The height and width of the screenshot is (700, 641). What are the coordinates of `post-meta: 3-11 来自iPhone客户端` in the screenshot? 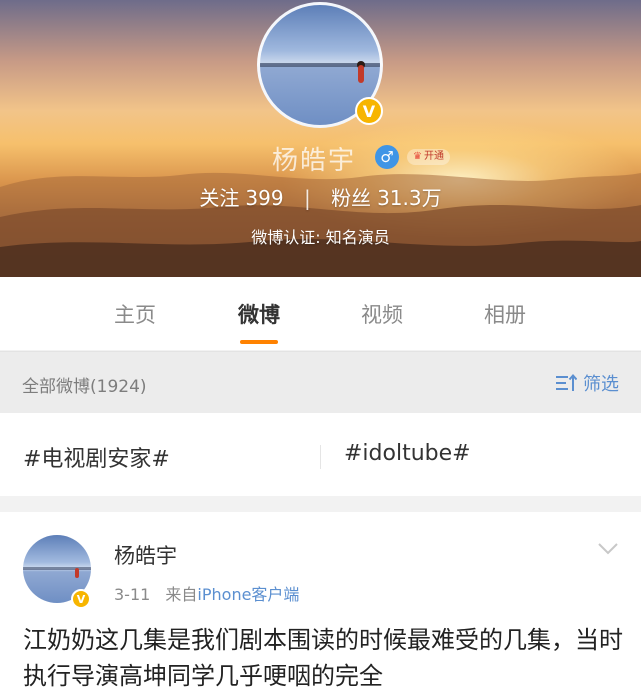 It's located at (206, 593).